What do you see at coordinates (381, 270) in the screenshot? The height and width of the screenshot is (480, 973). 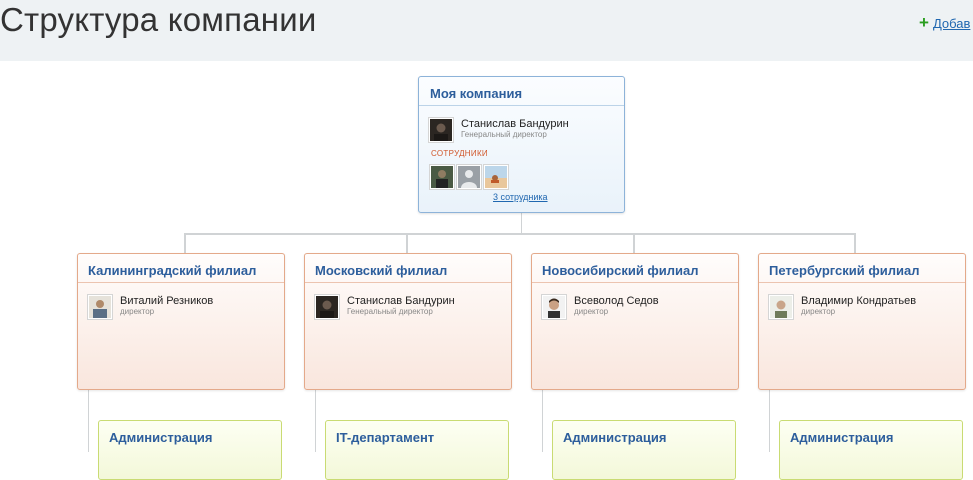 I see `branch-title: Московский филиал` at bounding box center [381, 270].